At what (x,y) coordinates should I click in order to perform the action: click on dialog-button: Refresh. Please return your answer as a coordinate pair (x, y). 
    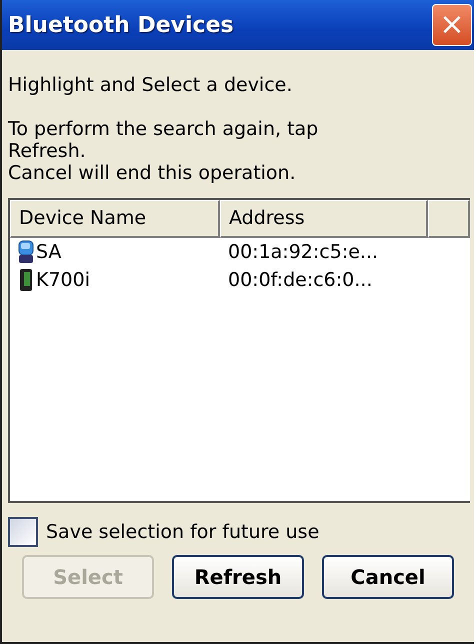
    Looking at the image, I should click on (238, 577).